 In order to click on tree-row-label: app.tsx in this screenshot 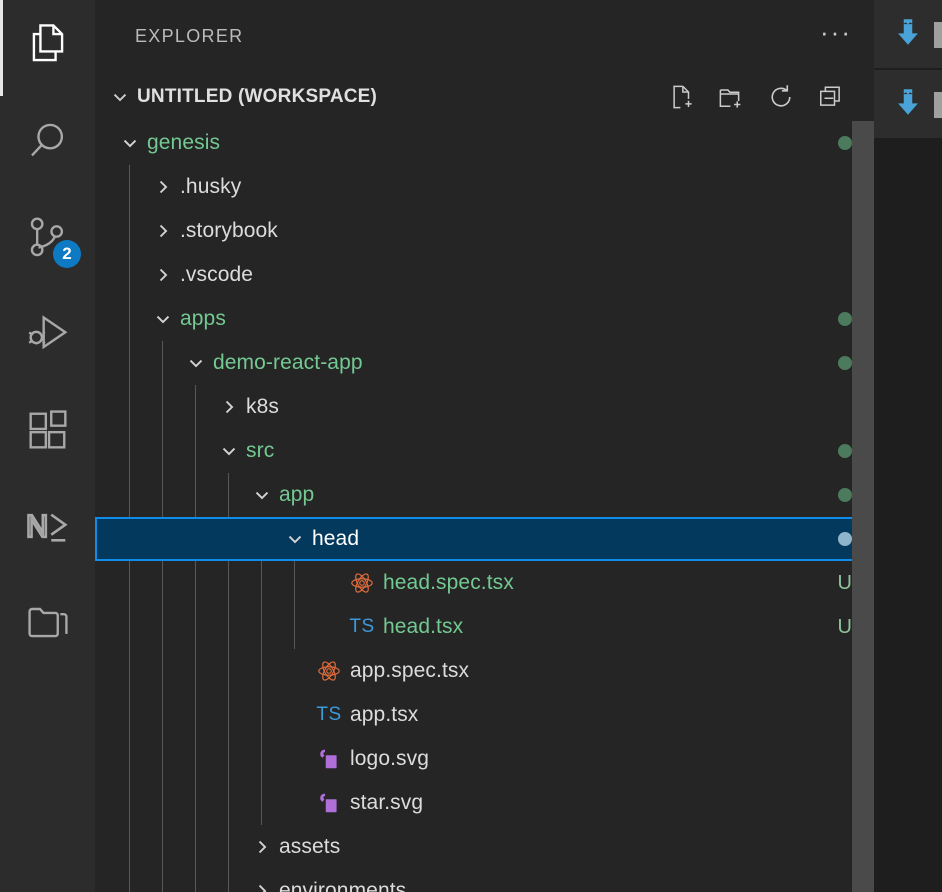, I will do `click(384, 714)`.